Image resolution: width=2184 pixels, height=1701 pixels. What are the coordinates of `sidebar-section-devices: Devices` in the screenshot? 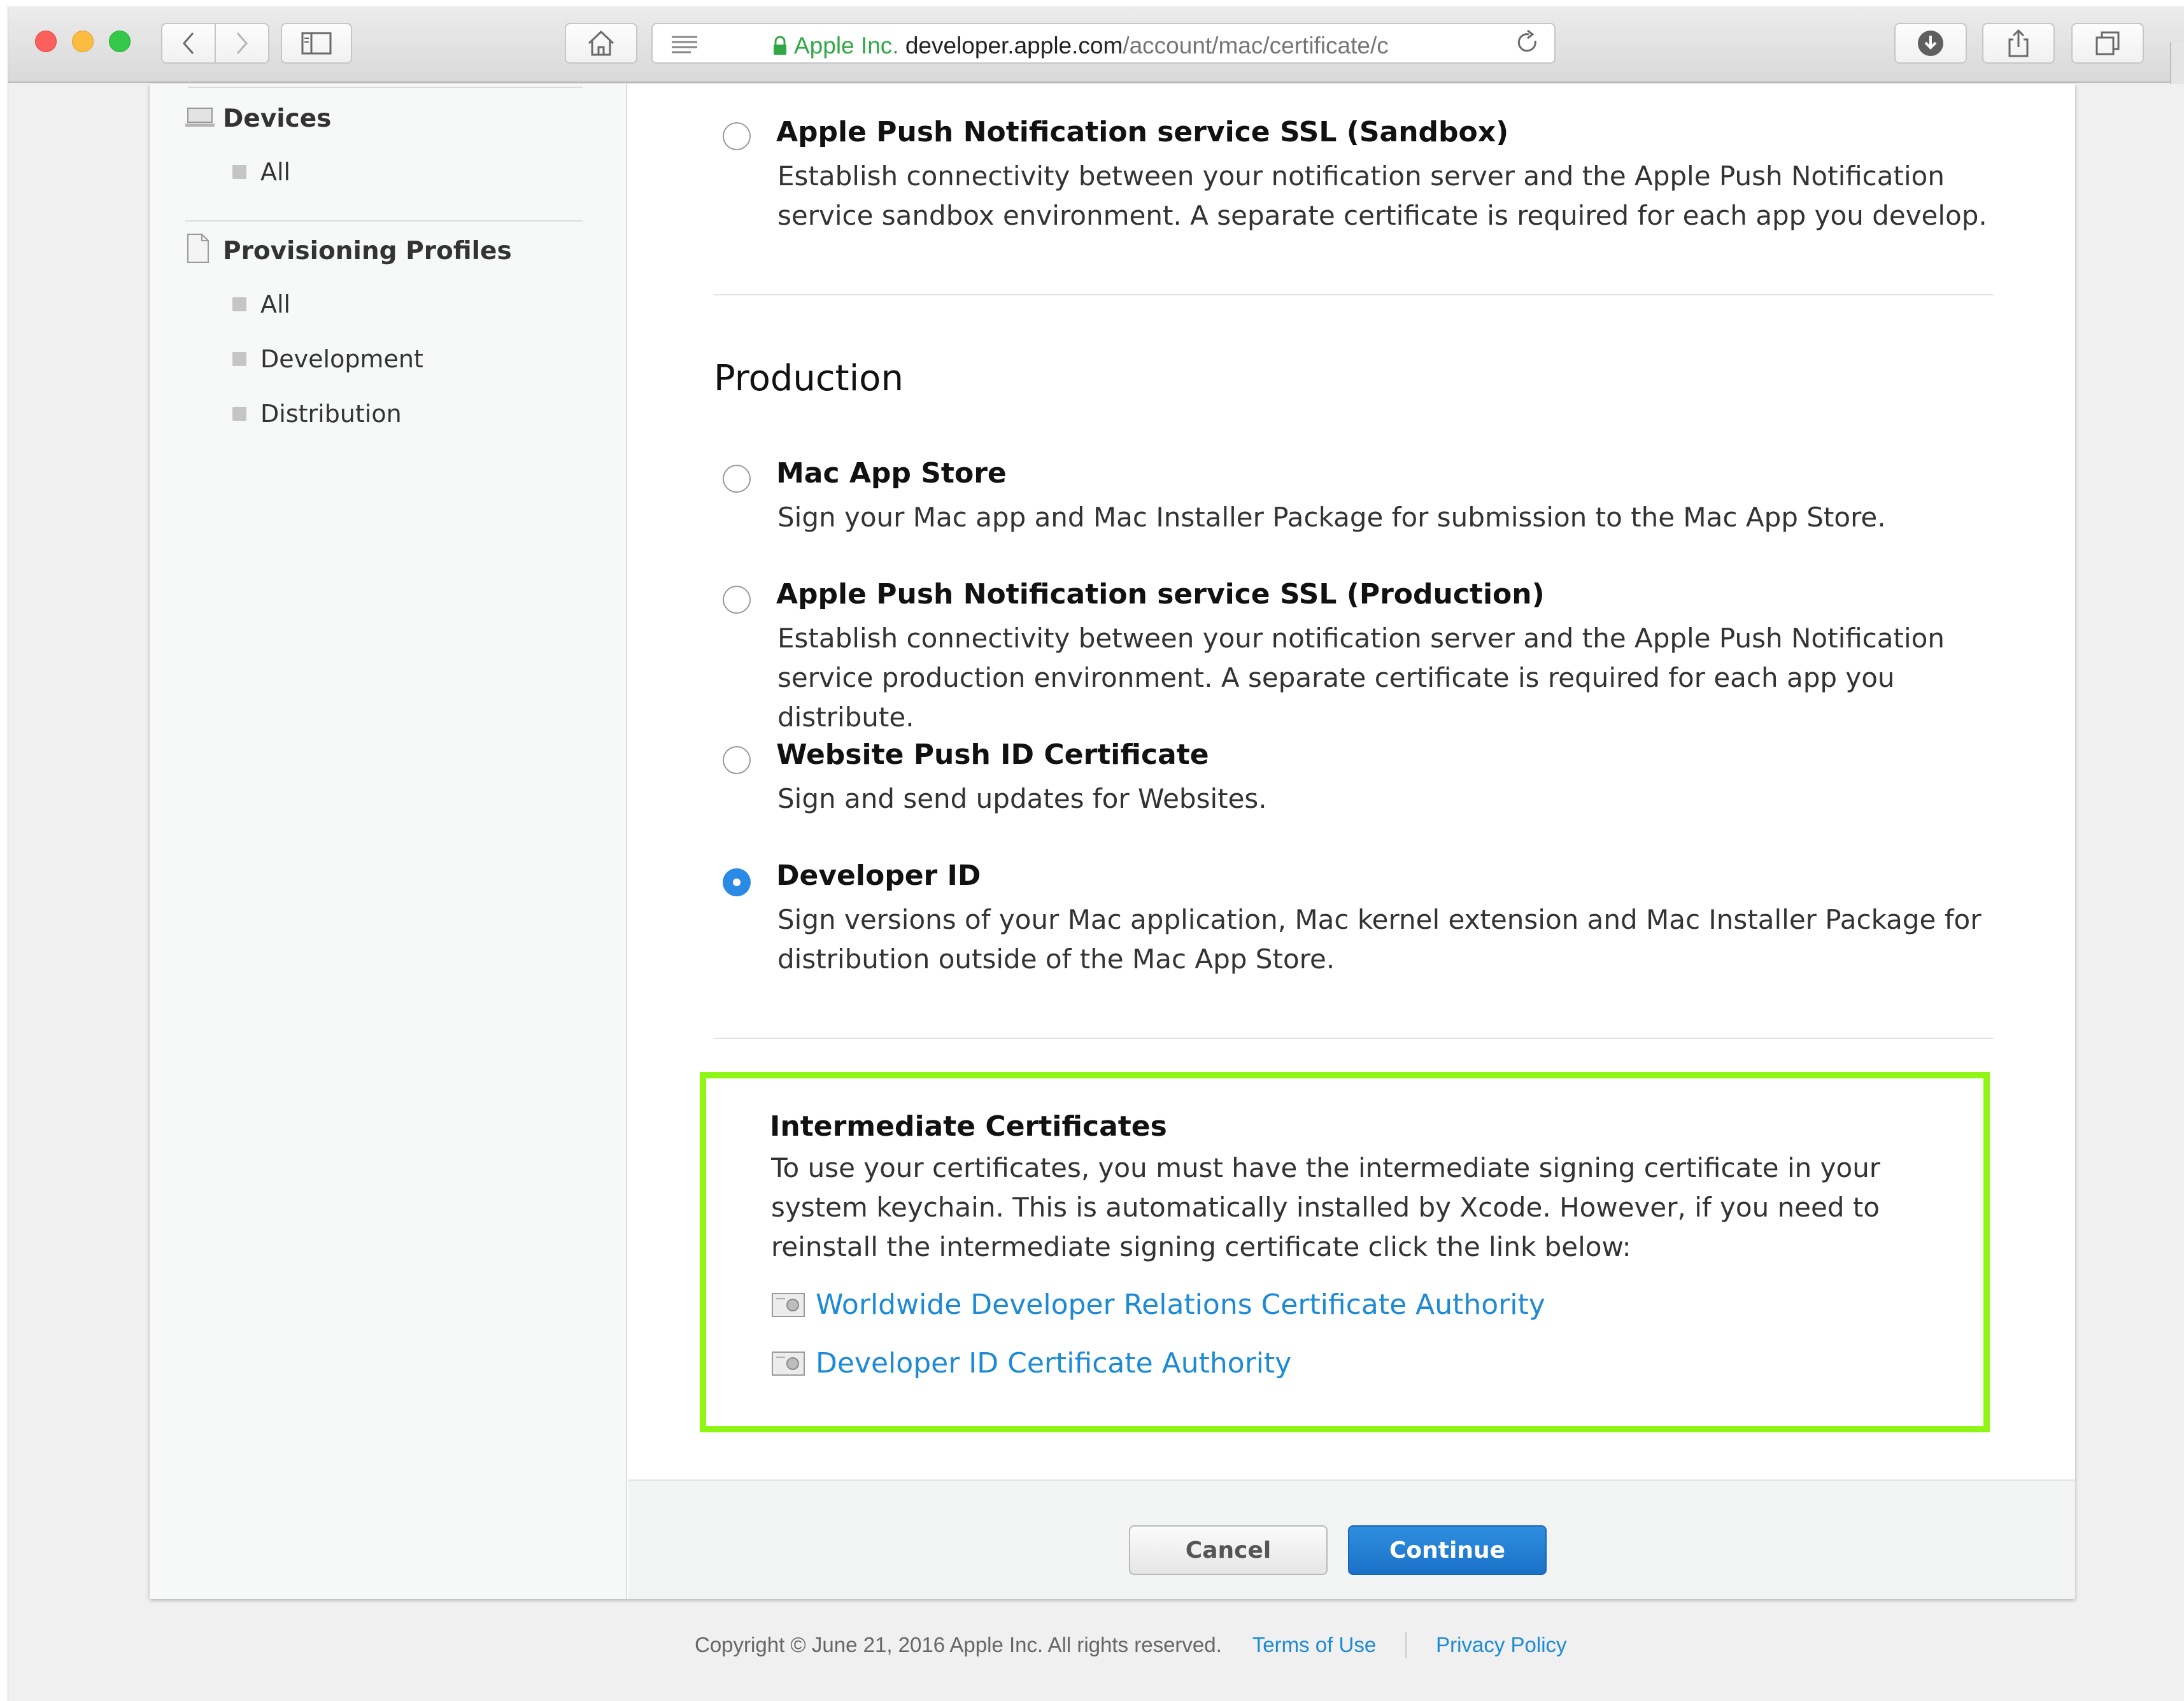 It's located at (277, 118).